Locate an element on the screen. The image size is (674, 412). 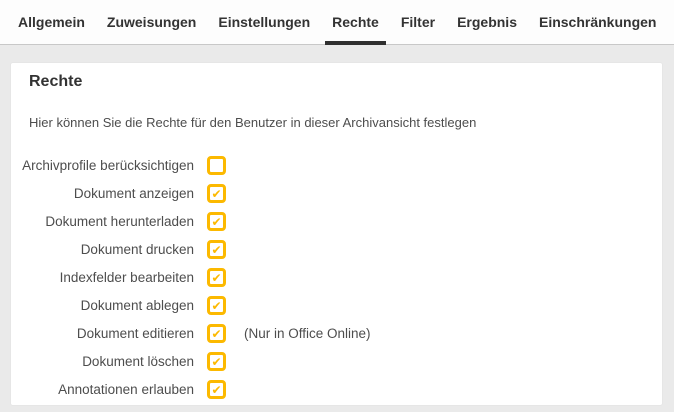
checkbox-label: Annotationen erlauben is located at coordinates (126, 389).